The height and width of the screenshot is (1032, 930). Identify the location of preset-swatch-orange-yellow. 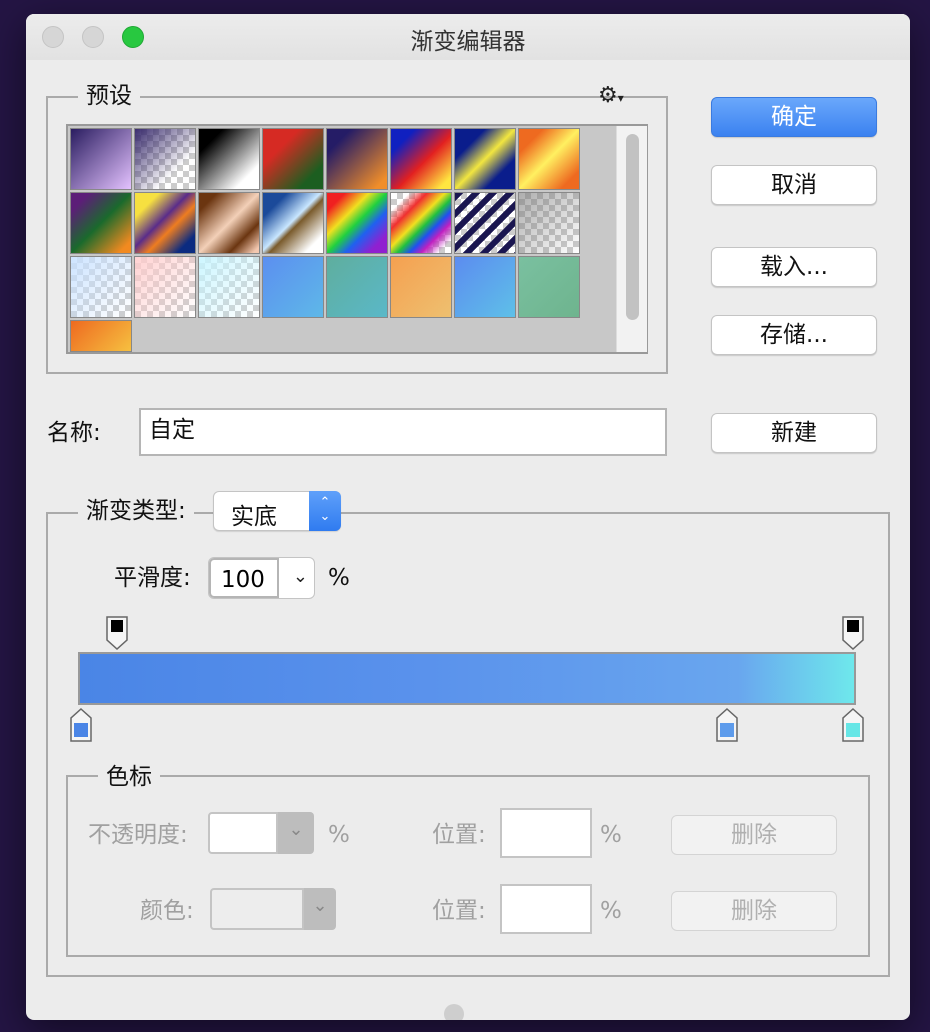
(101, 336).